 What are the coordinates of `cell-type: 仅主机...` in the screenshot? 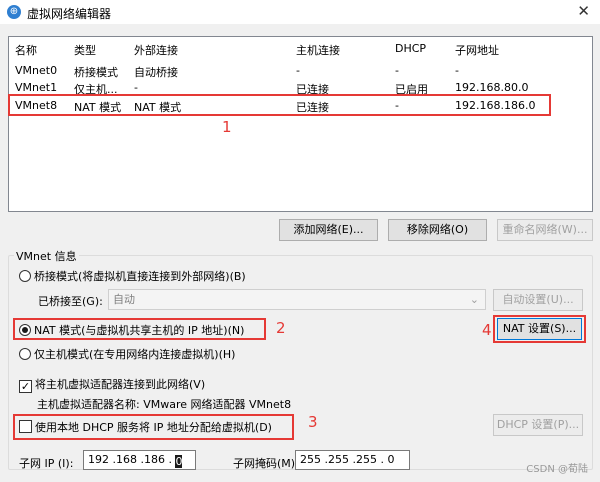 It's located at (96, 89).